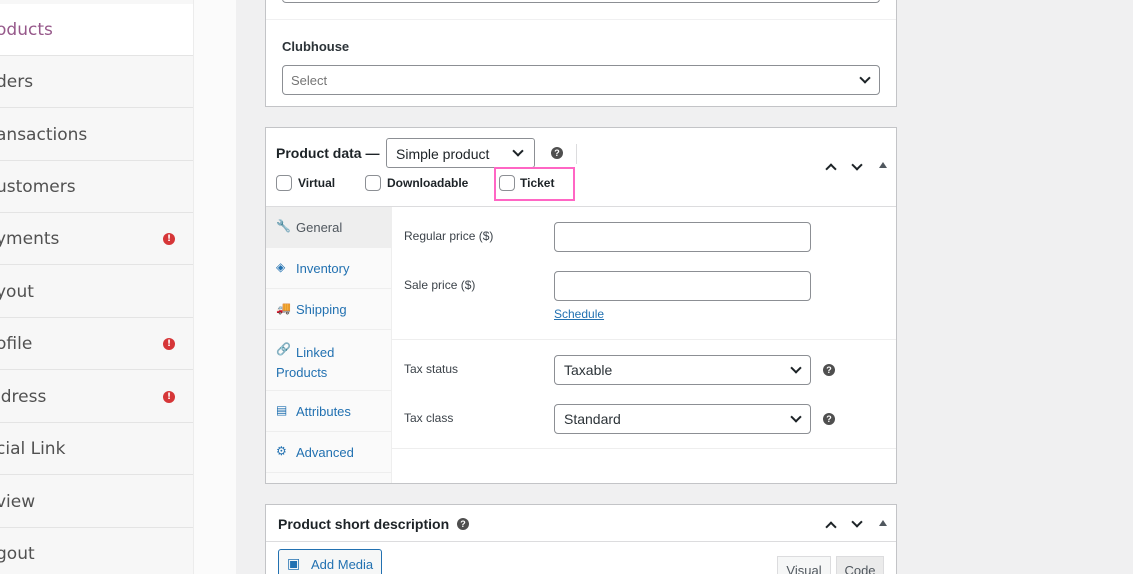 The width and height of the screenshot is (1133, 574). Describe the element at coordinates (440, 285) in the screenshot. I see `sale-price-label: Sale price ($)` at that location.